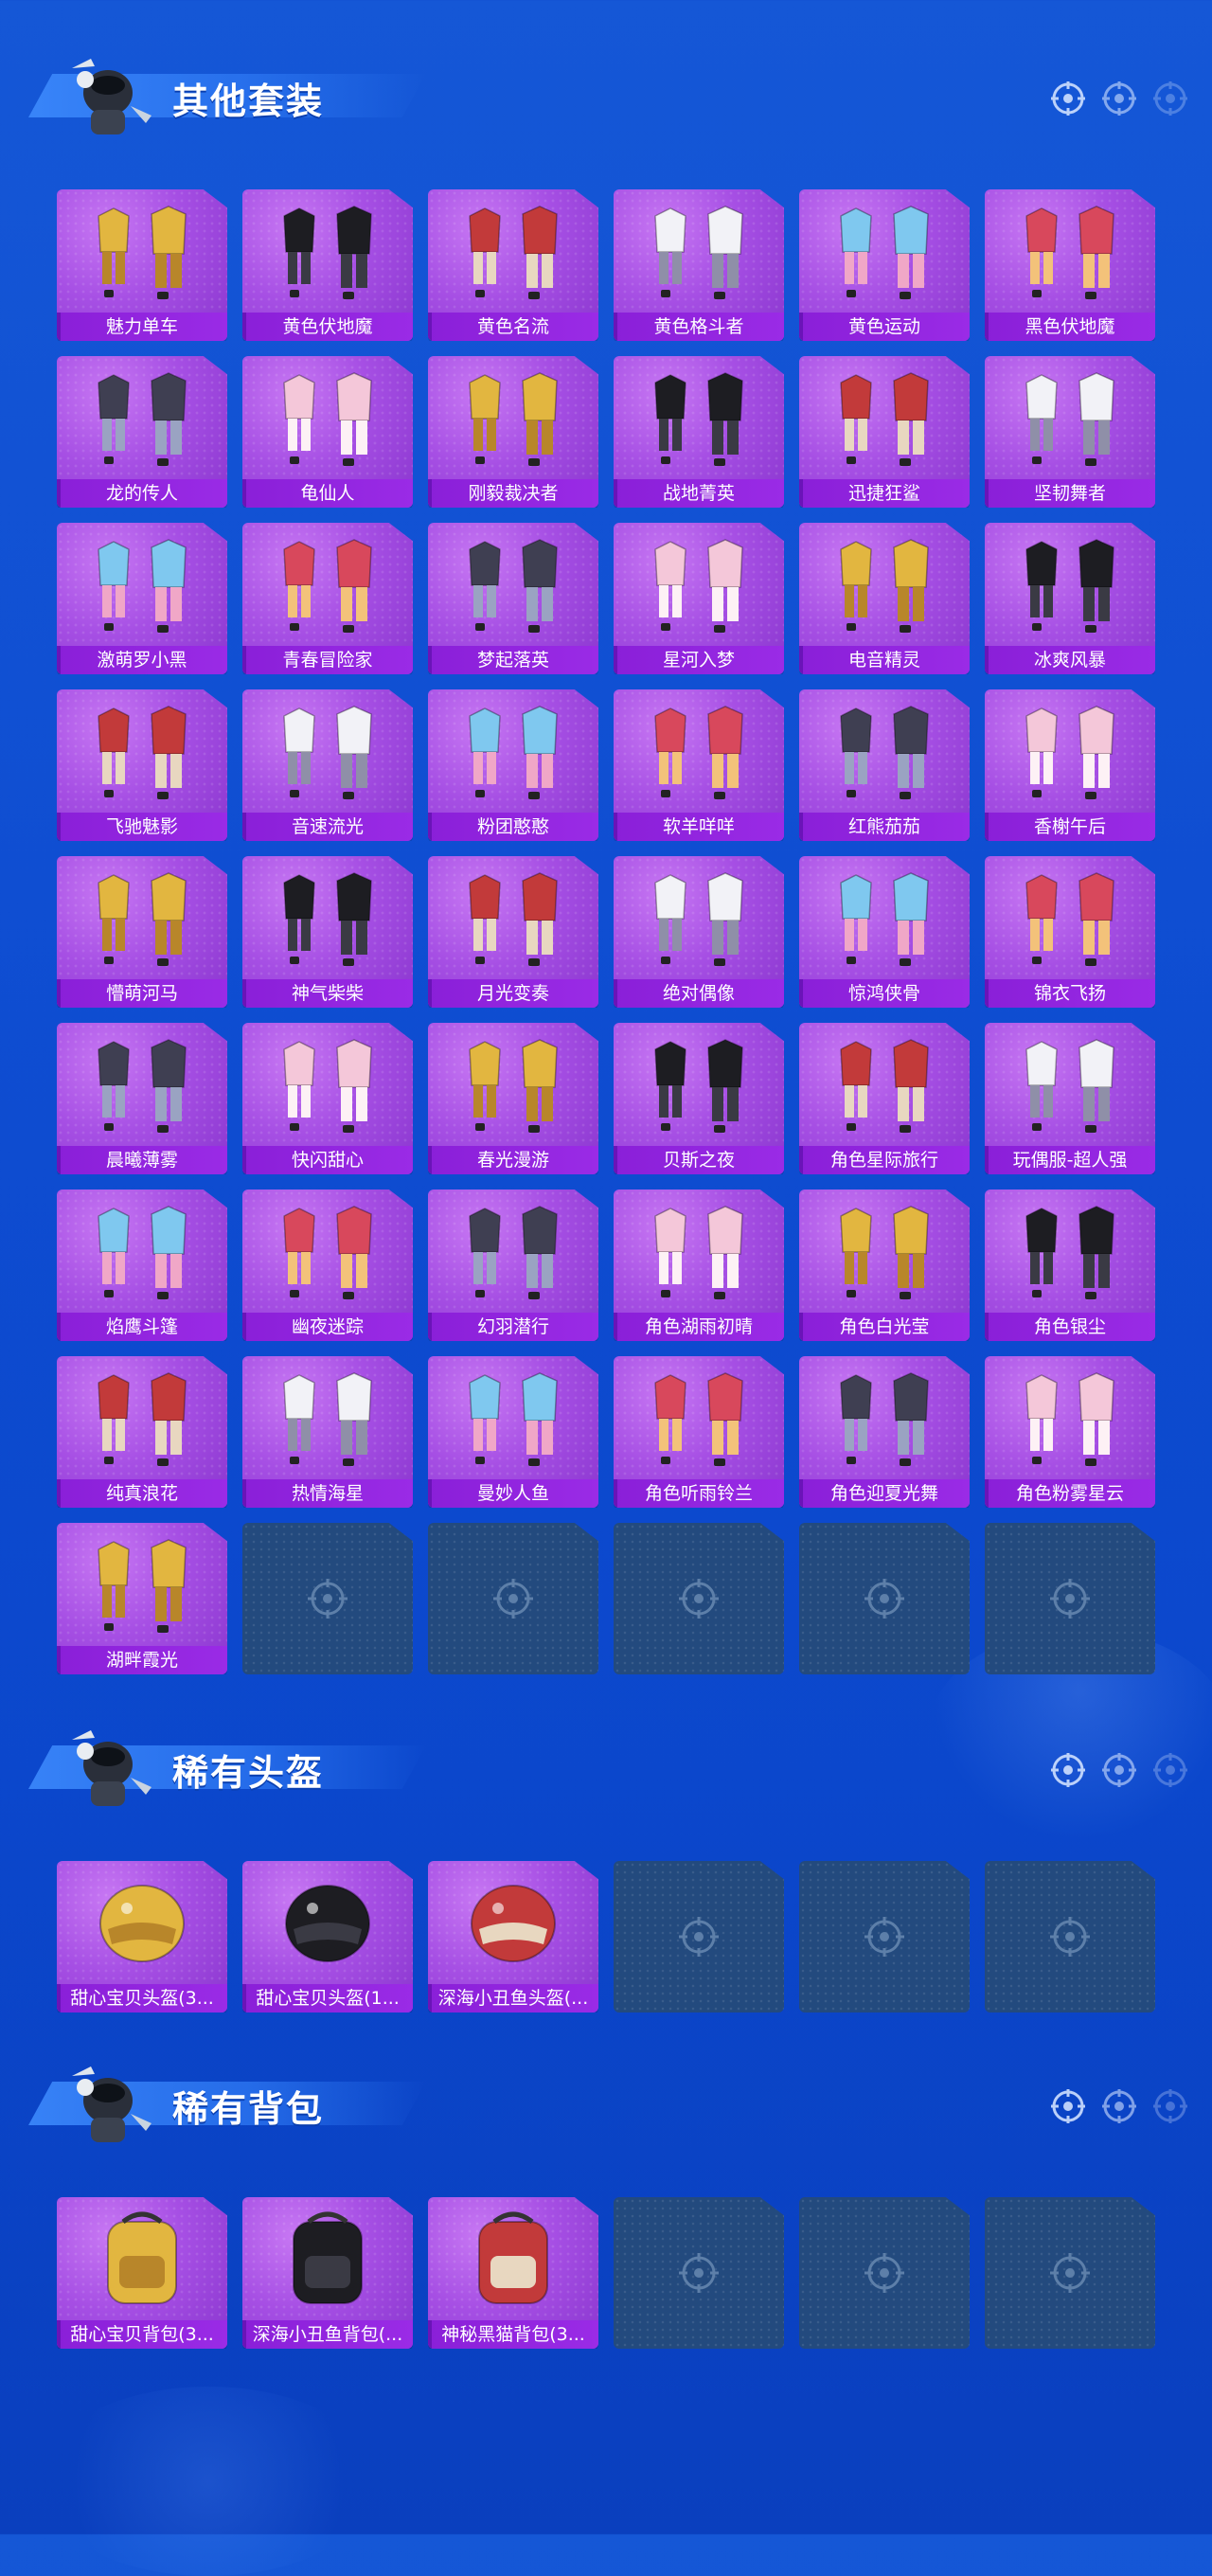 This screenshot has height=2576, width=1212. I want to click on item-card: 香榭午后, so click(1070, 765).